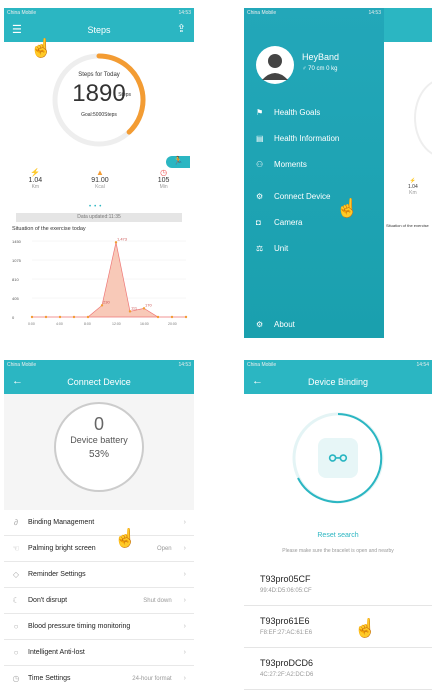 This screenshot has width=432, height=690. I want to click on share-icon: ⇪, so click(181, 28).